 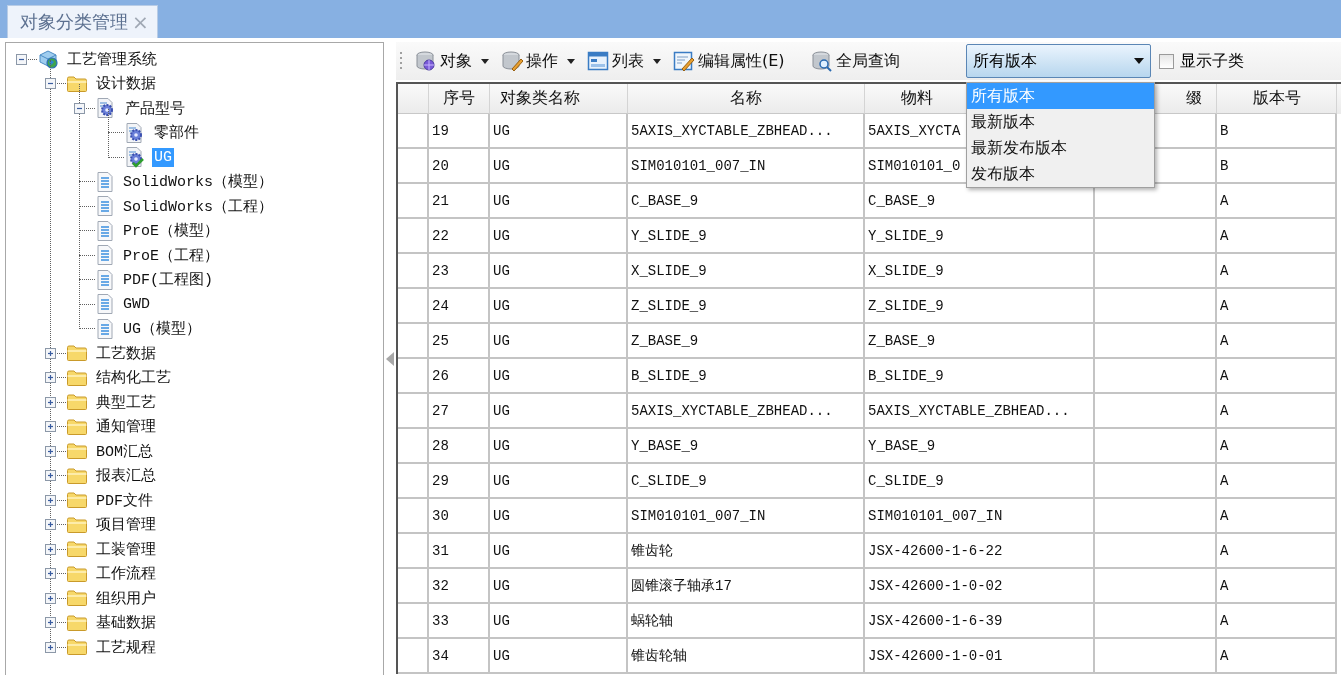 What do you see at coordinates (459, 98) in the screenshot?
I see `column-header: 序号` at bounding box center [459, 98].